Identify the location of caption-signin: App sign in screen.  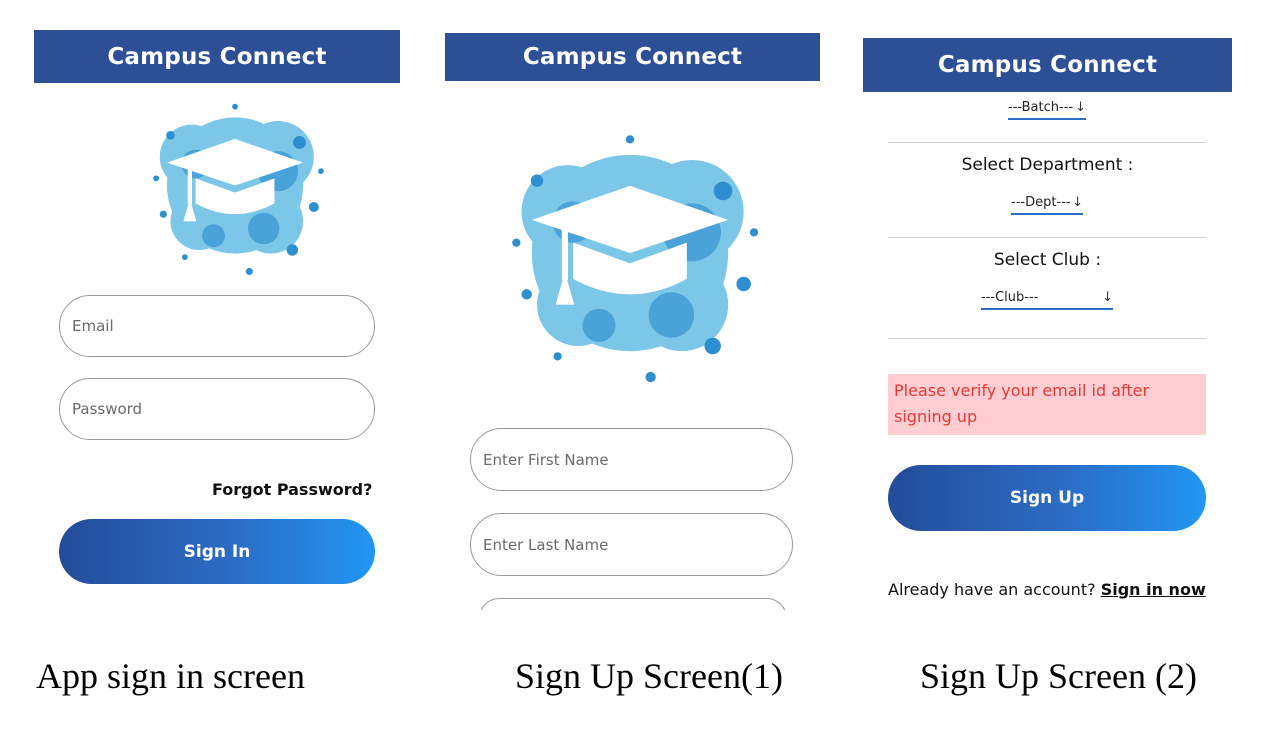
(170, 676).